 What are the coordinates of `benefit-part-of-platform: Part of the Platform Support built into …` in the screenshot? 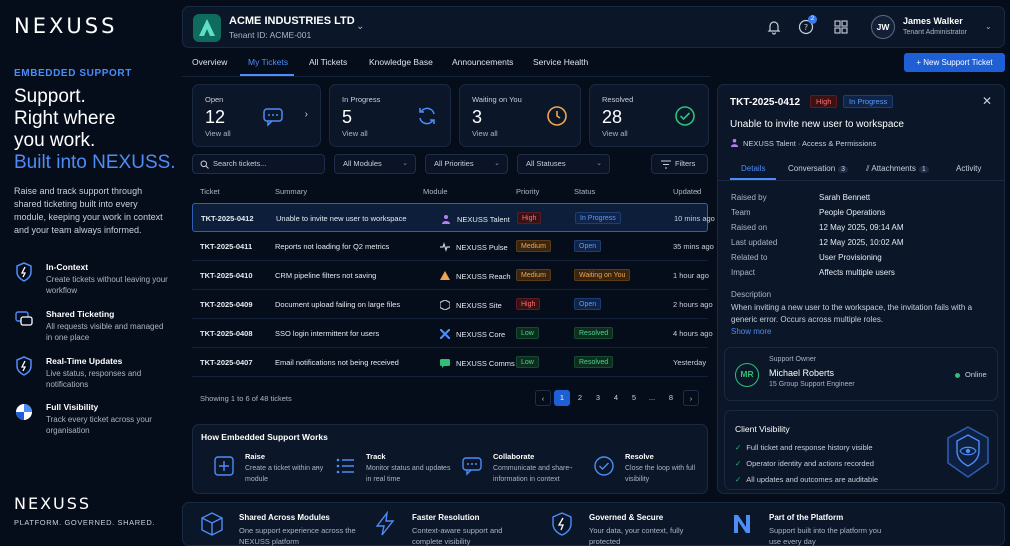 It's located at (803, 524).